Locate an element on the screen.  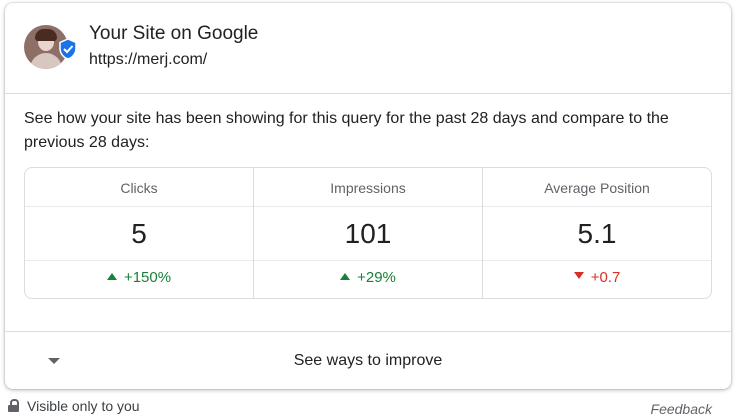
stat-average-position: Average Position 5.1 +0.7 is located at coordinates (596, 233).